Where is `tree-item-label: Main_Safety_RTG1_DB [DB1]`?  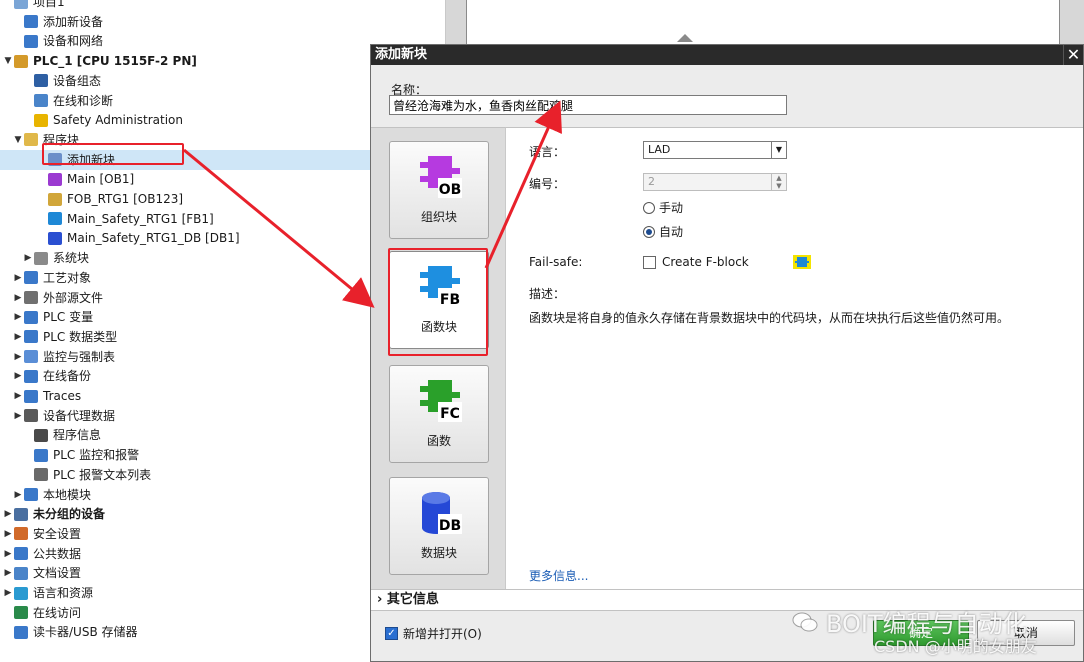 tree-item-label: Main_Safety_RTG1_DB [DB1] is located at coordinates (153, 238).